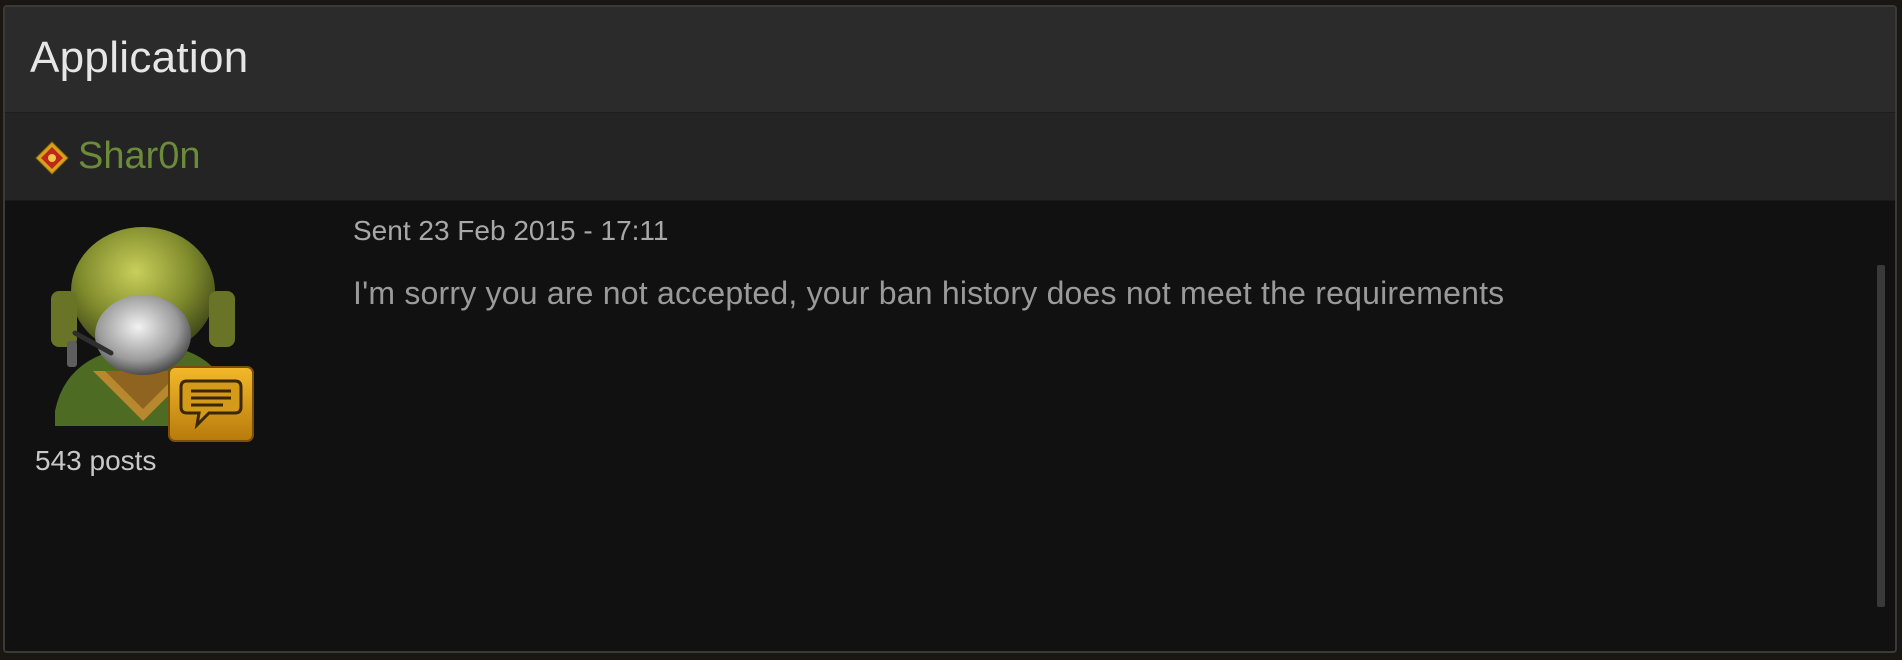  I want to click on sent-timestamp: Sent 23 Feb 2015 - 17:11, so click(511, 230).